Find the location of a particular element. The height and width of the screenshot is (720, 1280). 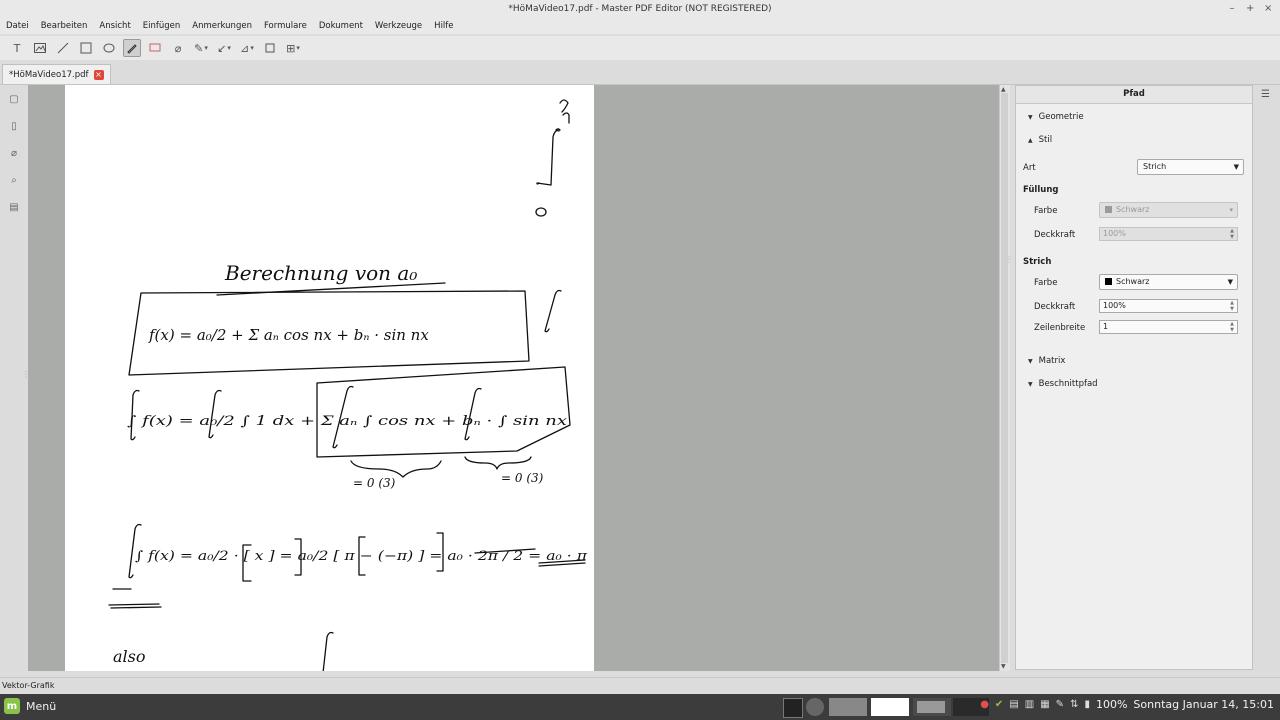

section-beschnittpfad: ▼ Beschnittpfad is located at coordinates (1063, 384).